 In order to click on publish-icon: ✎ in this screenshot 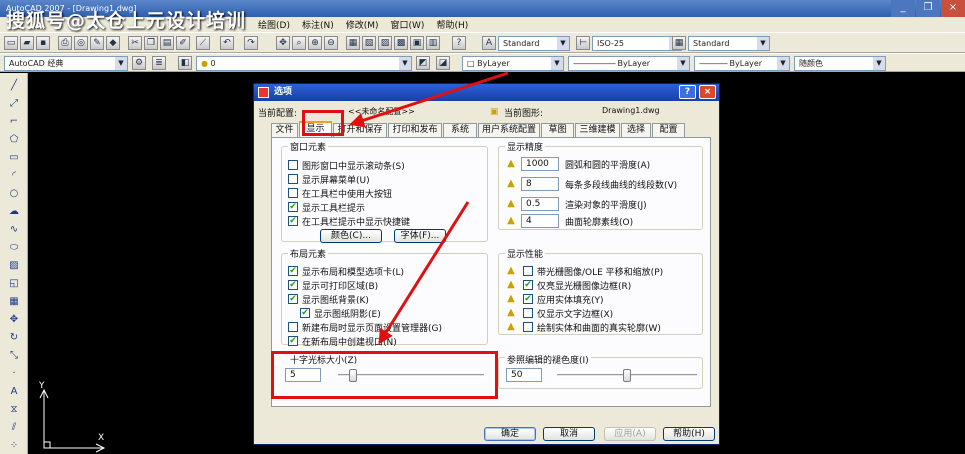, I will do `click(97, 43)`.